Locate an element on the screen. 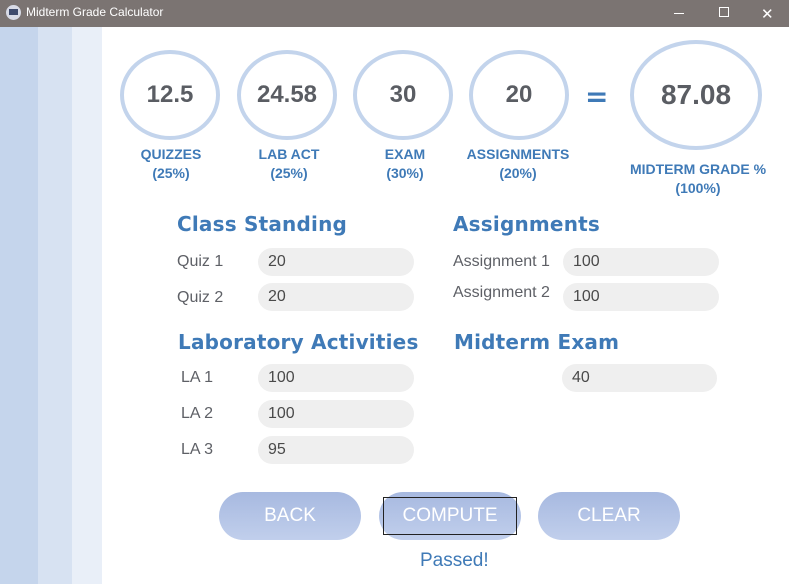  la-1-input: 100 is located at coordinates (336, 378).